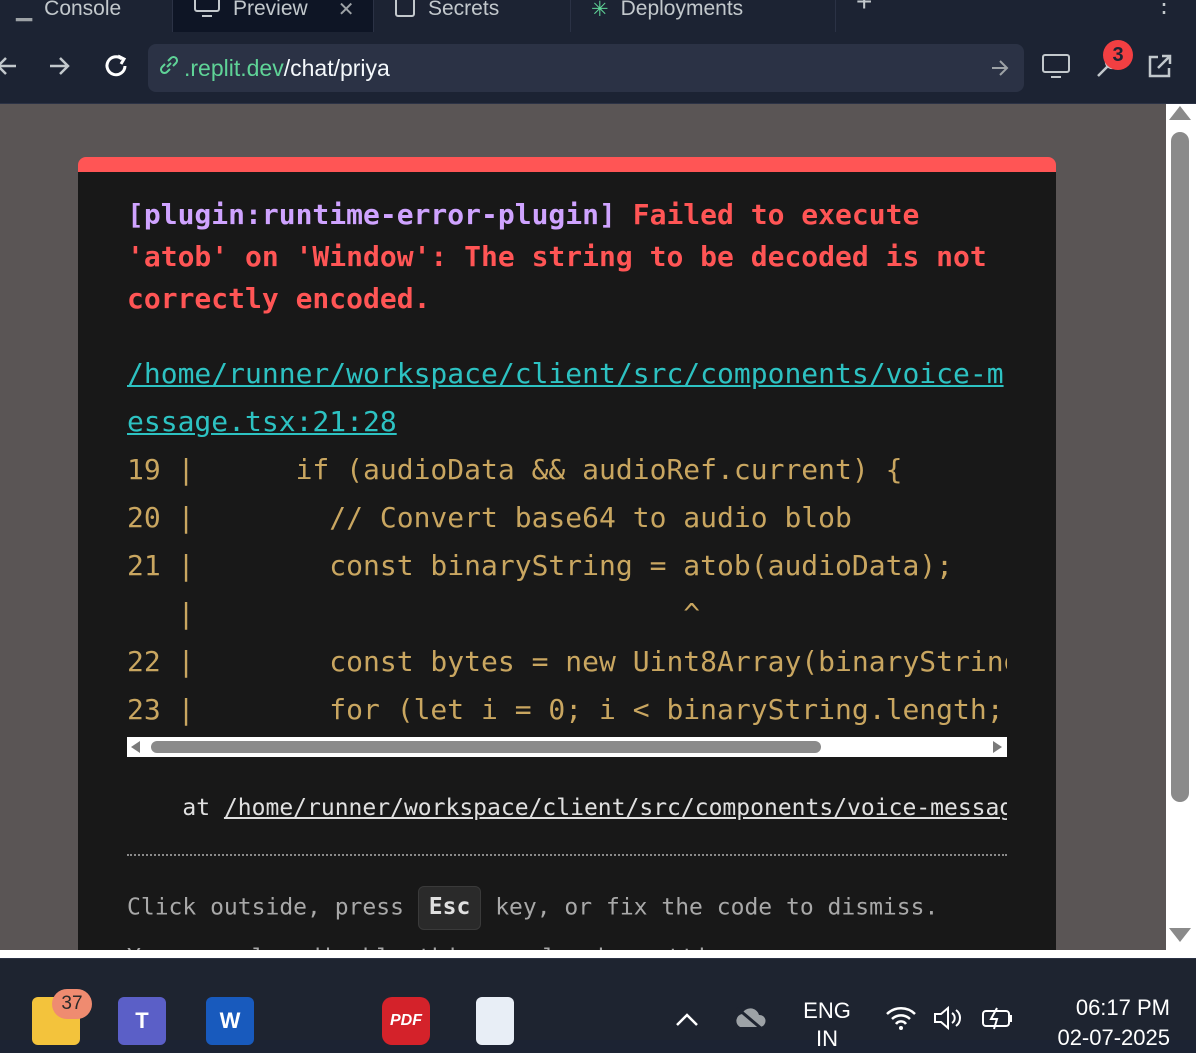 This screenshot has height=1053, width=1196. I want to click on preview-vertical-scrollbar, so click(1181, 527).